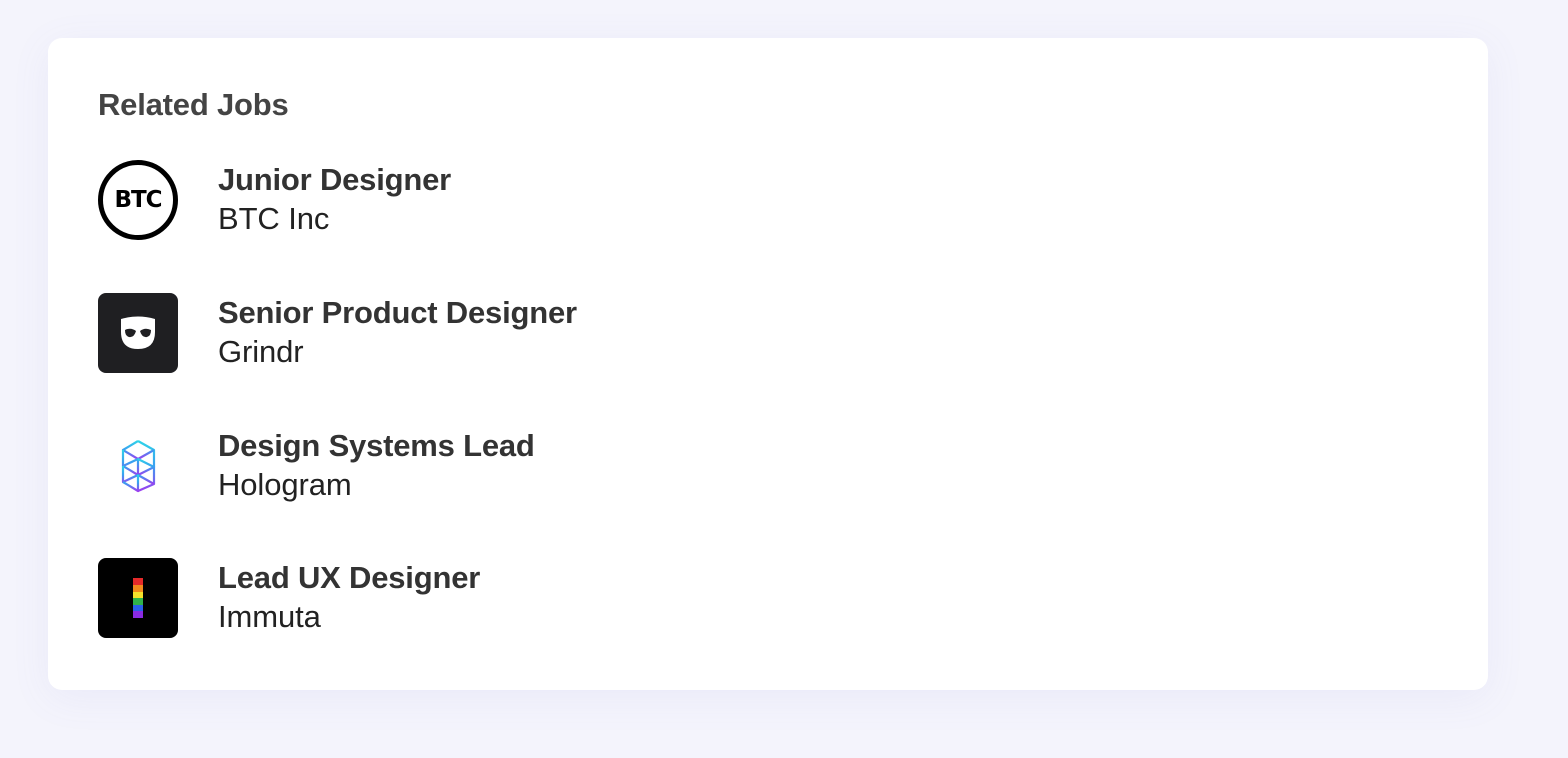  I want to click on job-title: Design Systems Lead, so click(376, 446).